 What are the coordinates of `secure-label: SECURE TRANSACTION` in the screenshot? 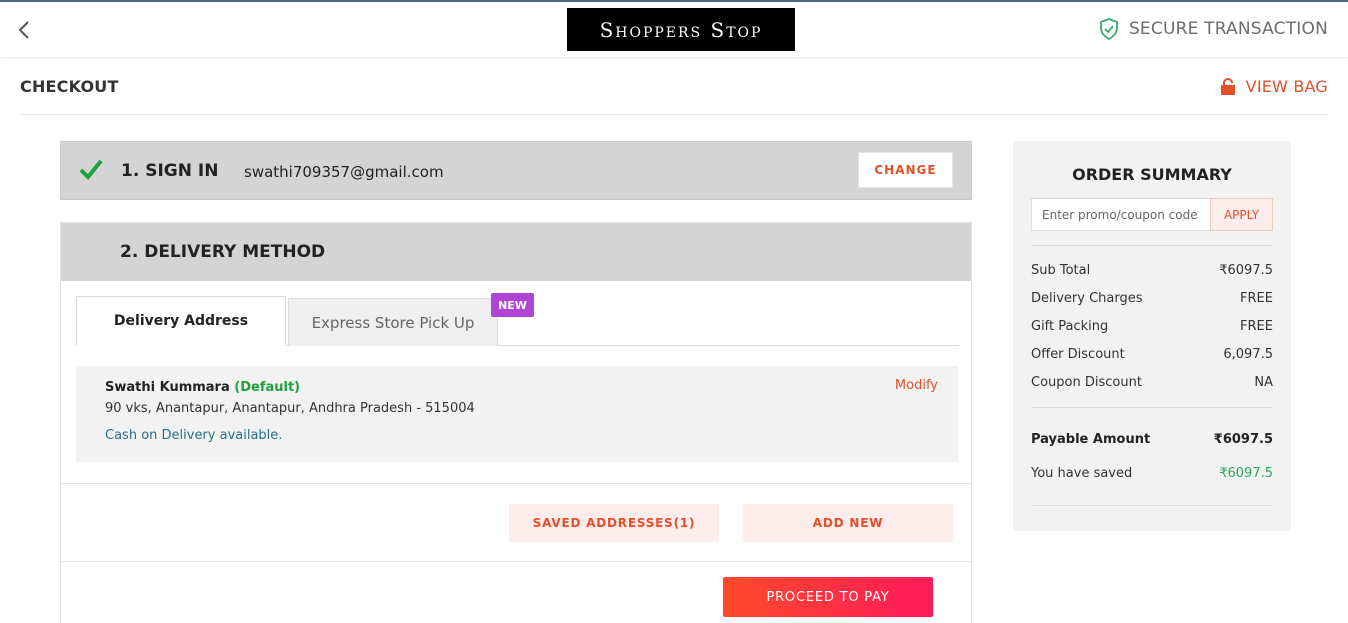 It's located at (1228, 29).